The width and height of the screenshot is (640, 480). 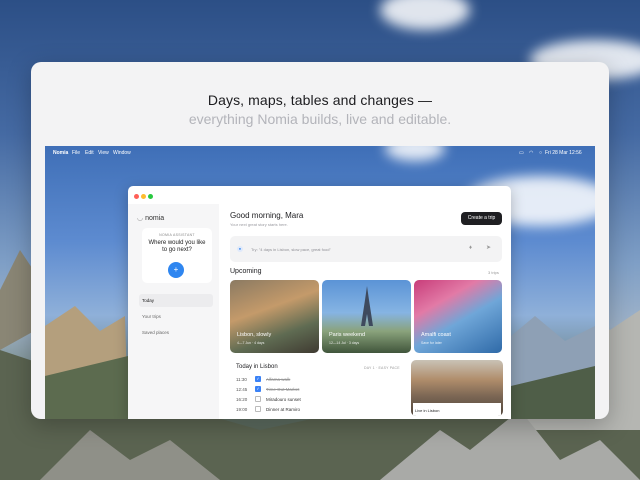 I want to click on headline: Days, maps, tables and changes —, so click(x=320, y=100).